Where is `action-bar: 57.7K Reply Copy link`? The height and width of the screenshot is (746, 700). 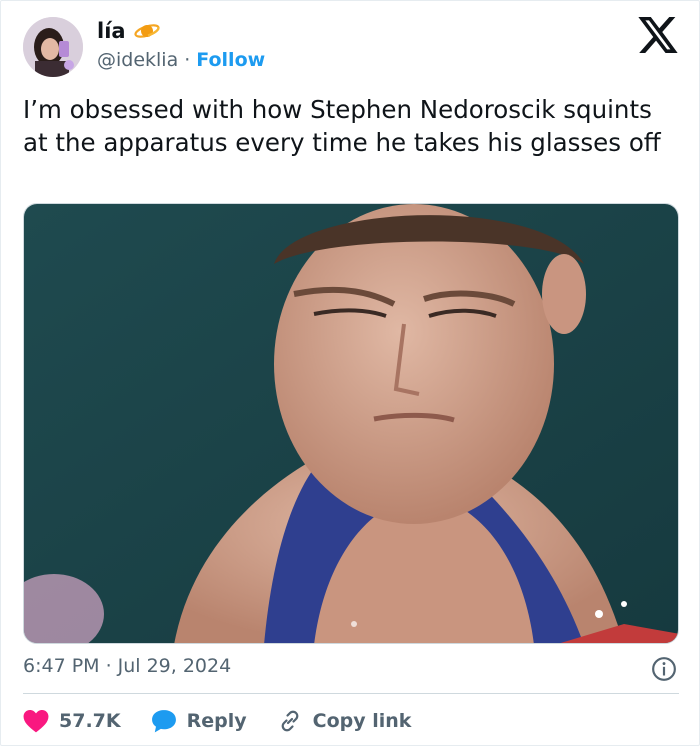
action-bar: 57.7K Reply Copy link is located at coordinates (232, 721).